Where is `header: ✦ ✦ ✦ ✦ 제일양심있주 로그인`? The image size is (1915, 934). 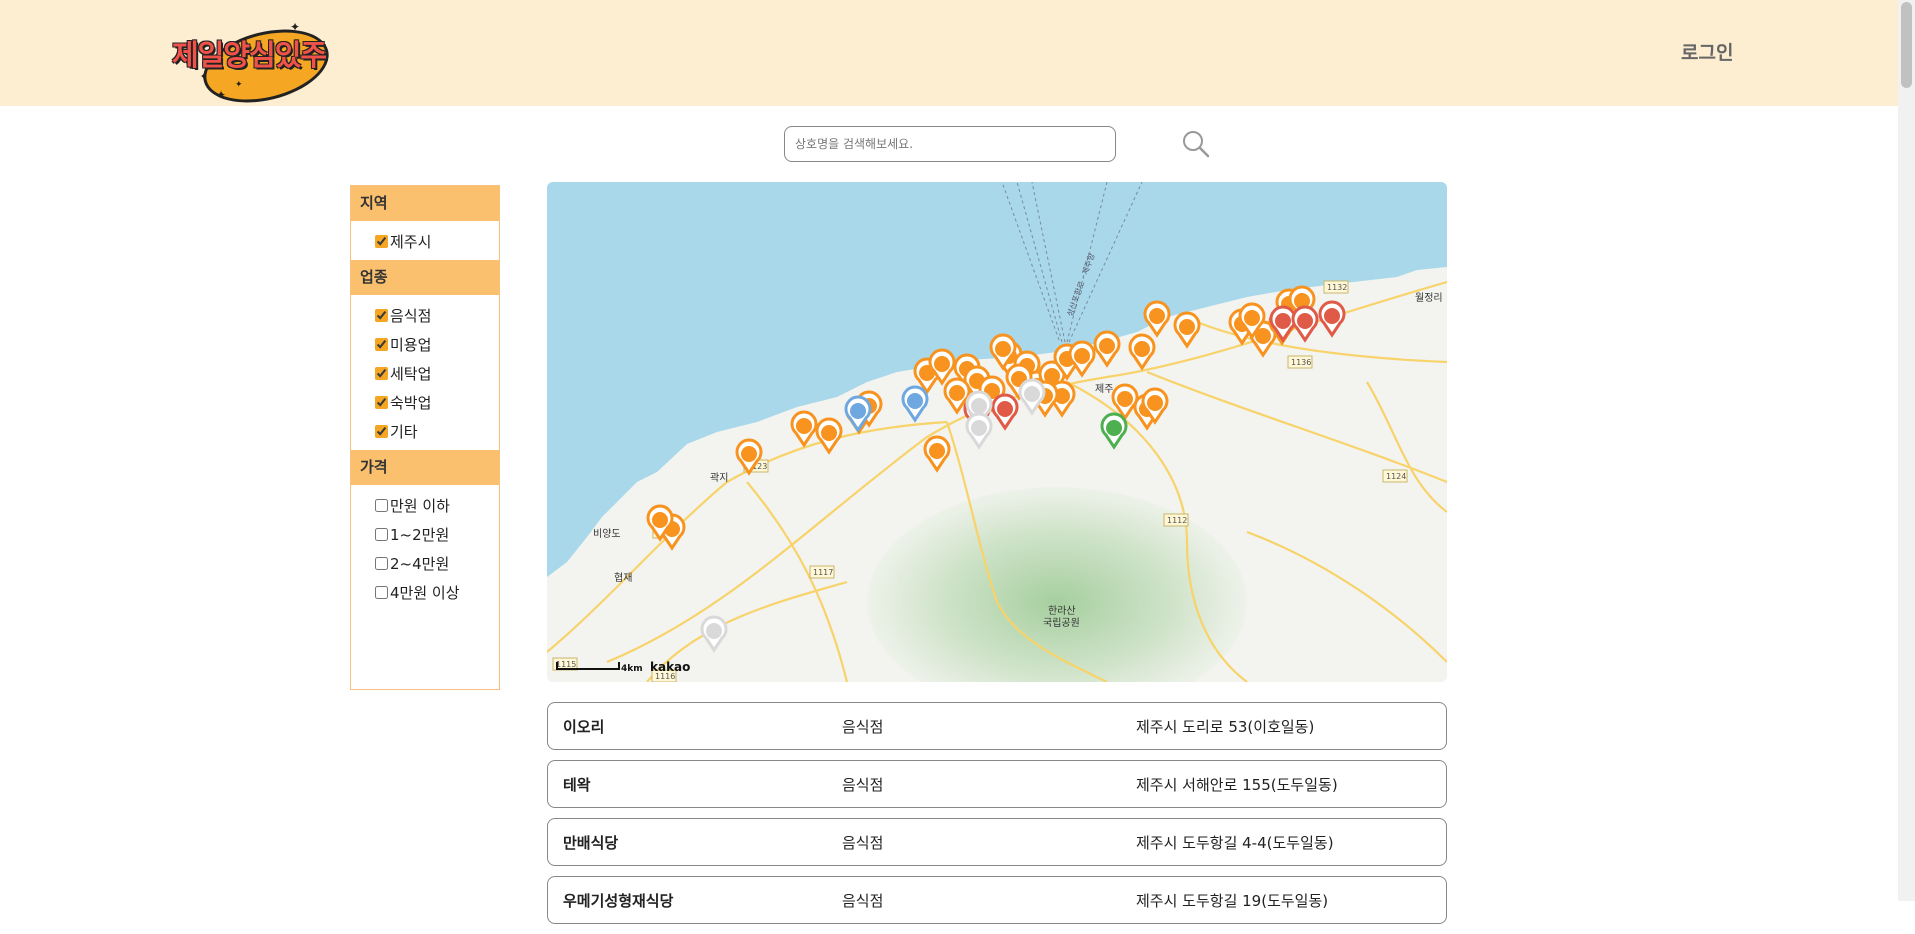 header: ✦ ✦ ✦ ✦ 제일양심있주 로그인 is located at coordinates (957, 57).